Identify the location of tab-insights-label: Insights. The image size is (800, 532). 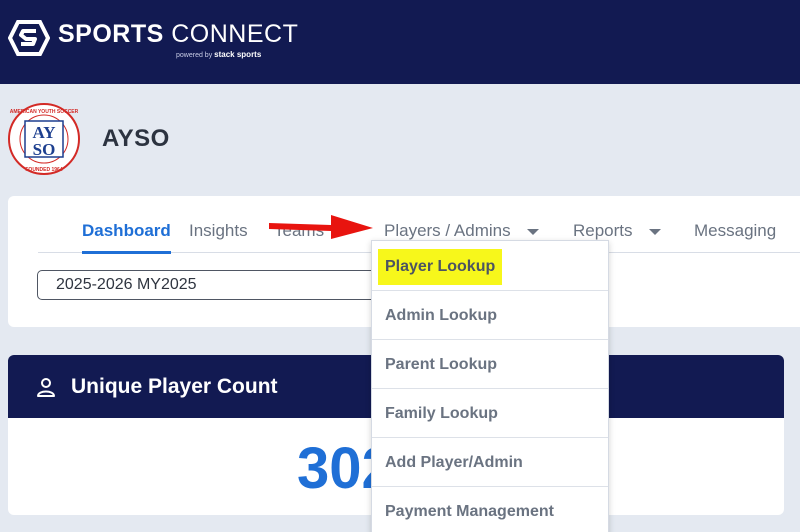
(218, 230).